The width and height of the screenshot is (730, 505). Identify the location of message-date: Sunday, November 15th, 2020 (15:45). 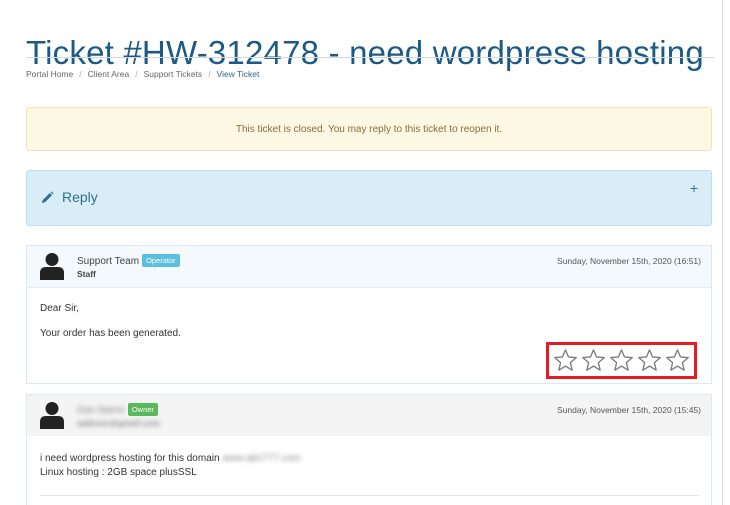
(629, 410).